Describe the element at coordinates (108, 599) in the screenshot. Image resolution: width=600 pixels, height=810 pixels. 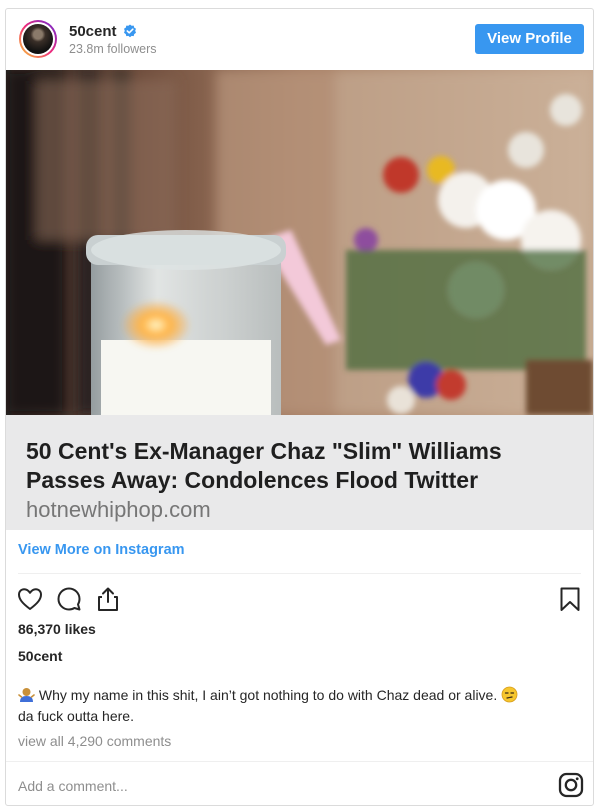
I see `share-icon` at that location.